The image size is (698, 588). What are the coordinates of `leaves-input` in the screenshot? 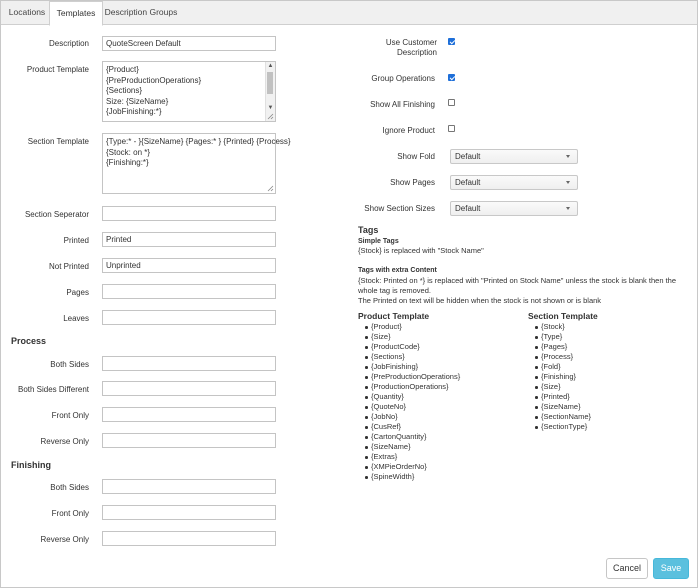 It's located at (189, 317).